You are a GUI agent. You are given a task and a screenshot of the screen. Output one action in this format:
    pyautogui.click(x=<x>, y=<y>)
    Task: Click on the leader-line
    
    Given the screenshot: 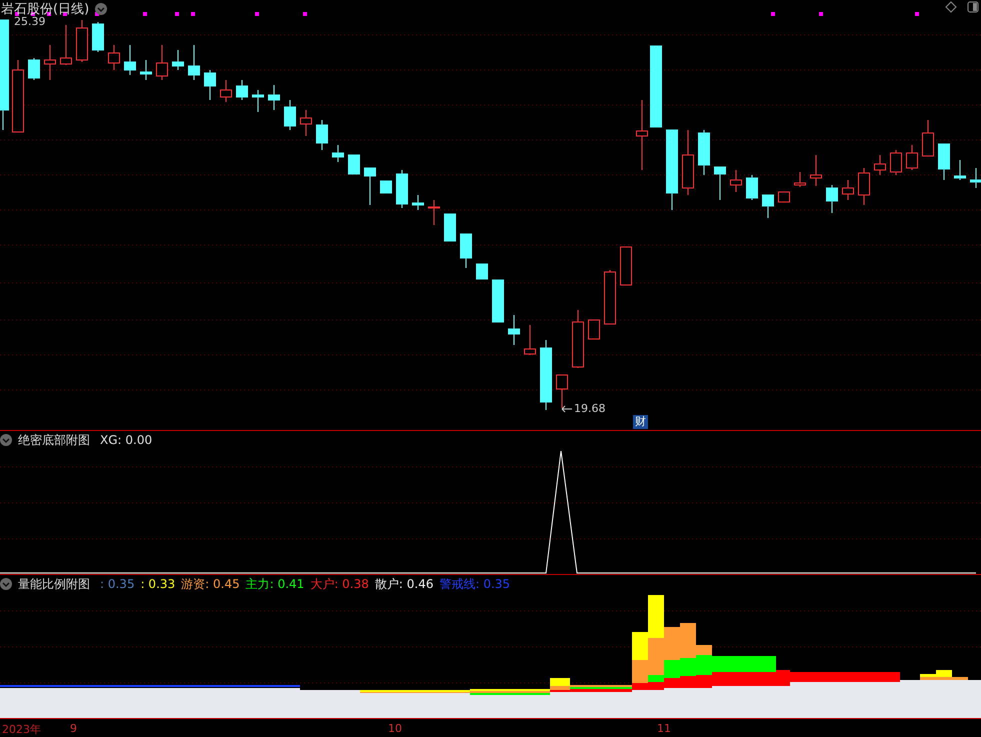 What is the action you would take?
    pyautogui.click(x=567, y=409)
    